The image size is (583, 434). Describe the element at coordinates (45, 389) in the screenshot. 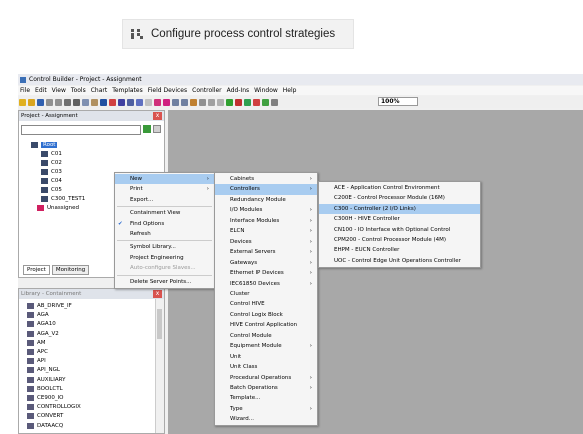

I see `library-item-boolctl: BOOLCTL` at that location.